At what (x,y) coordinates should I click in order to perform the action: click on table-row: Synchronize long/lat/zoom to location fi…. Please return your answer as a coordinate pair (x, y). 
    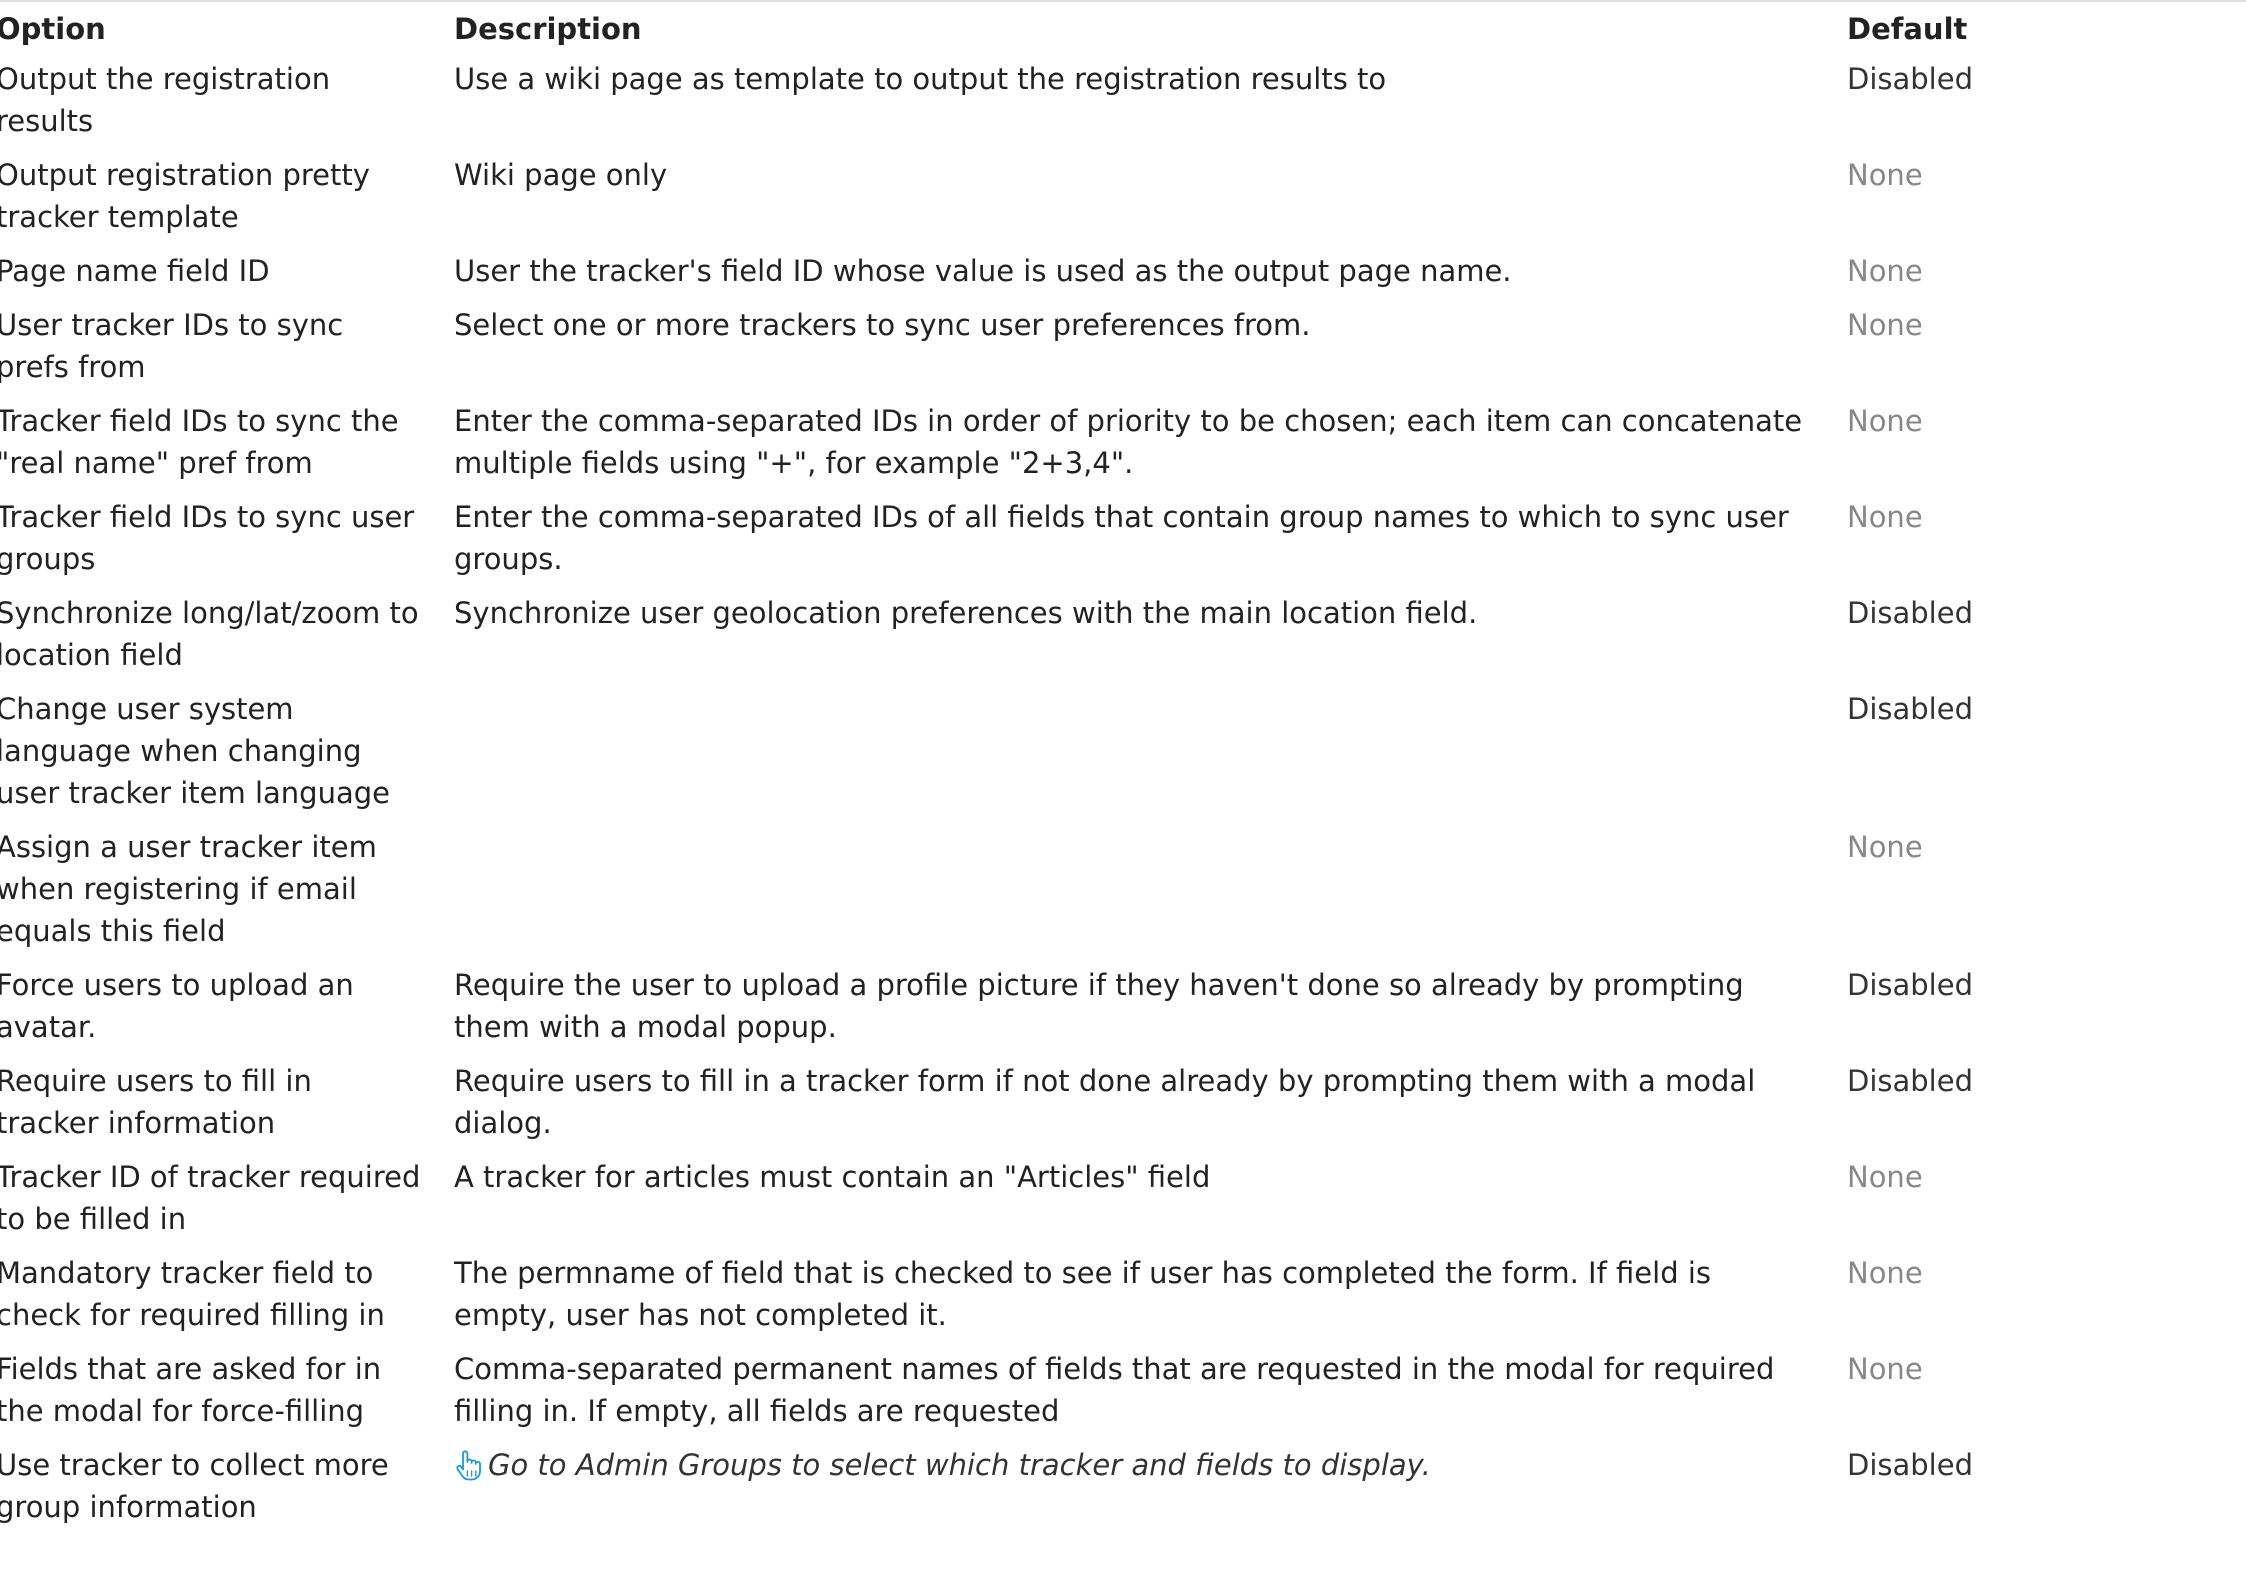
    Looking at the image, I should click on (1058, 640).